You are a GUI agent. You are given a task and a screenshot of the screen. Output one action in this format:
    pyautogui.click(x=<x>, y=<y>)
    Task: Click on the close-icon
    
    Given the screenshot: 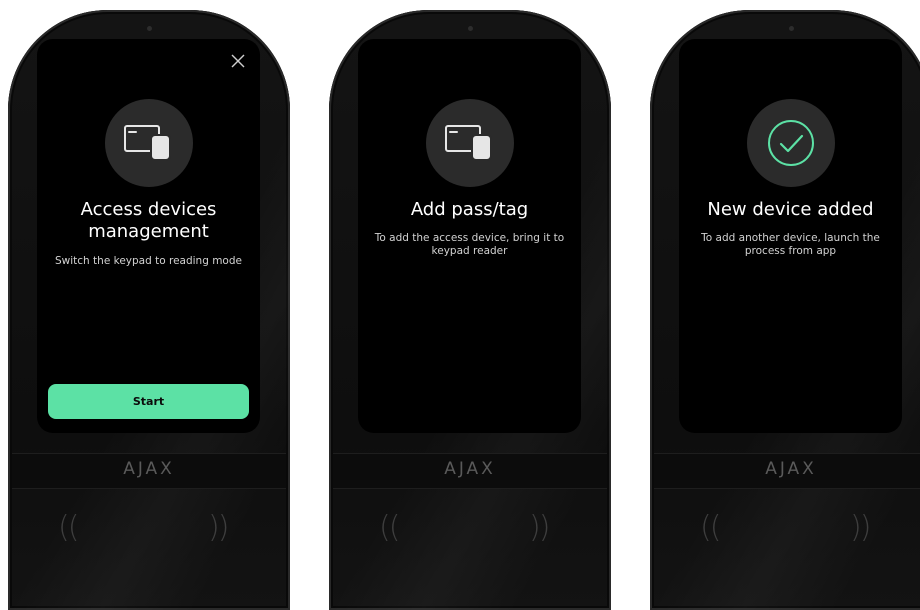 What is the action you would take?
    pyautogui.click(x=238, y=61)
    